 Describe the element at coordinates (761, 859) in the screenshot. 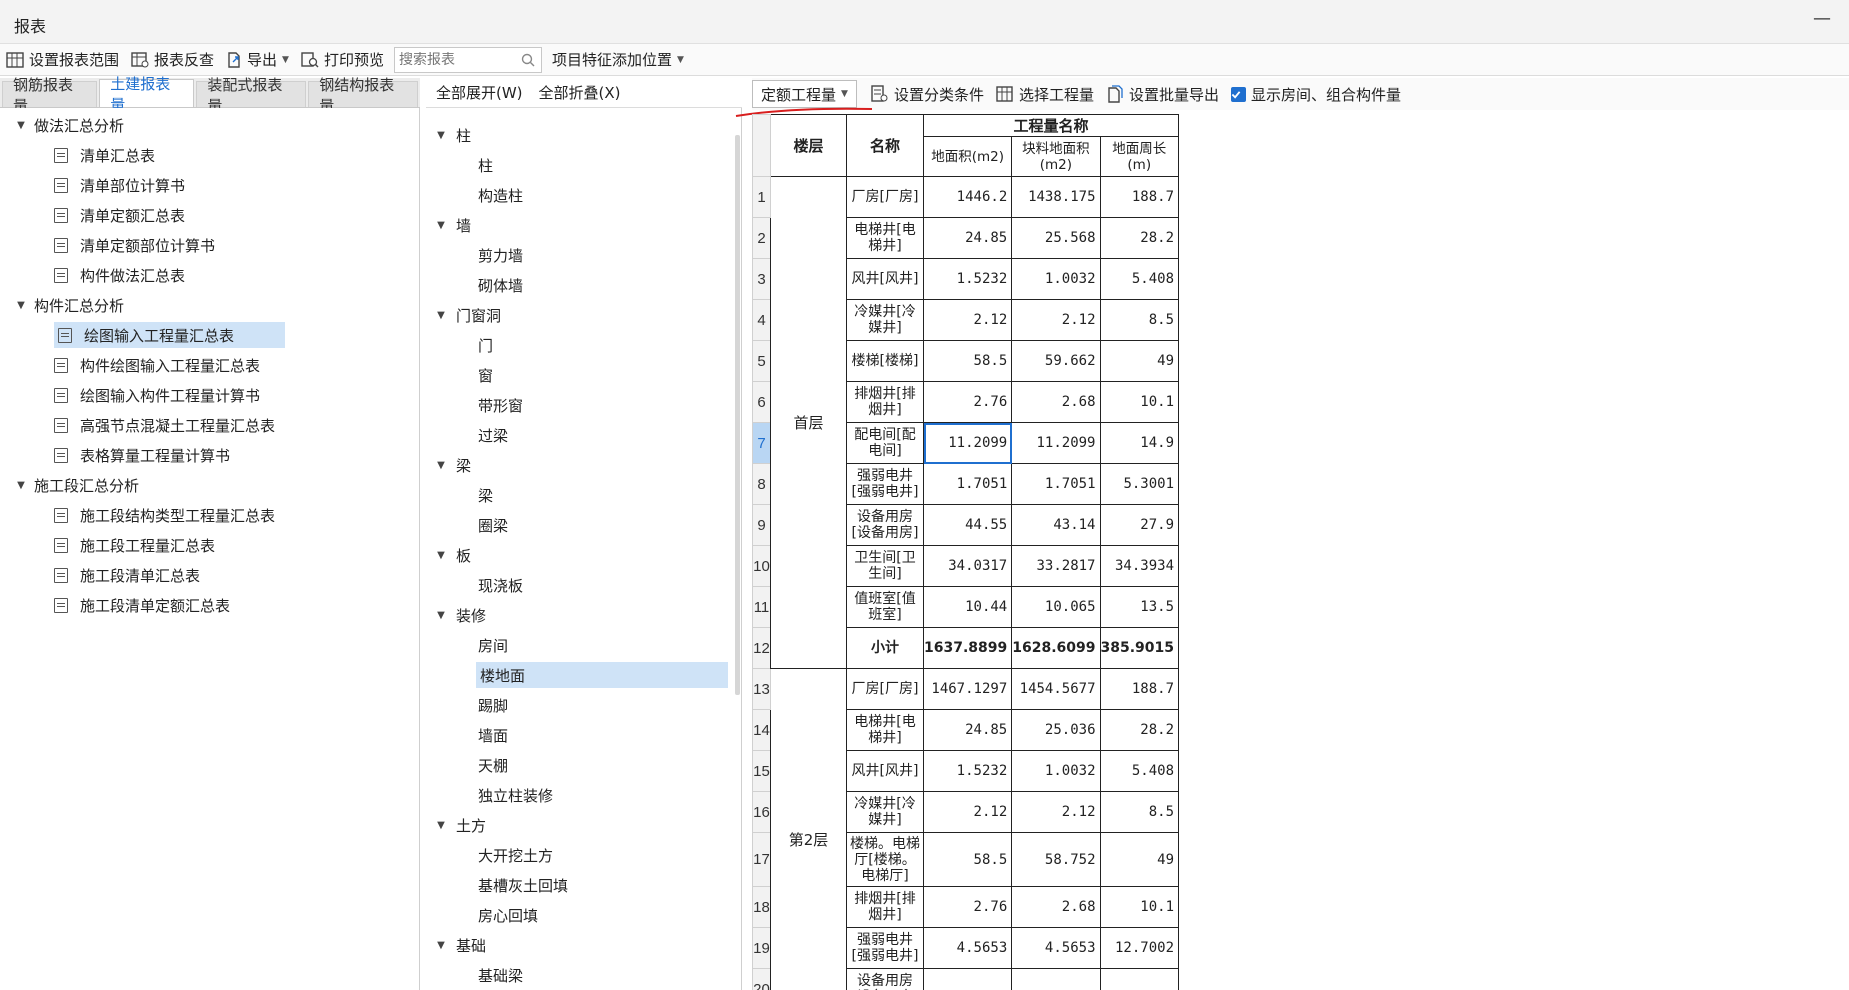

I see `row-number: 17` at that location.